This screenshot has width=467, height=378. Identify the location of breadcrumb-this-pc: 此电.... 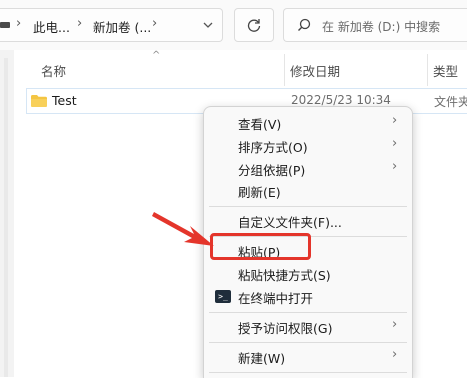
(51, 26).